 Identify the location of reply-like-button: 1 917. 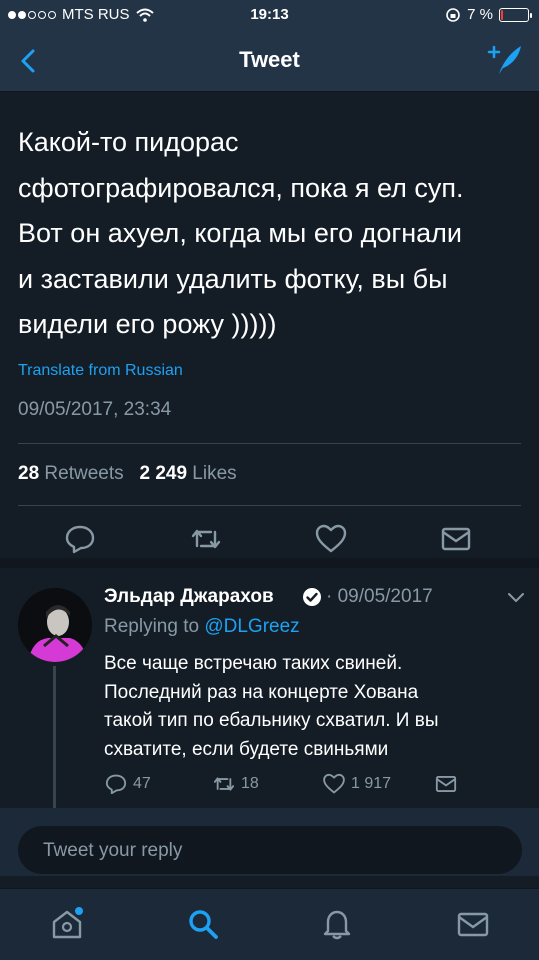
(356, 784).